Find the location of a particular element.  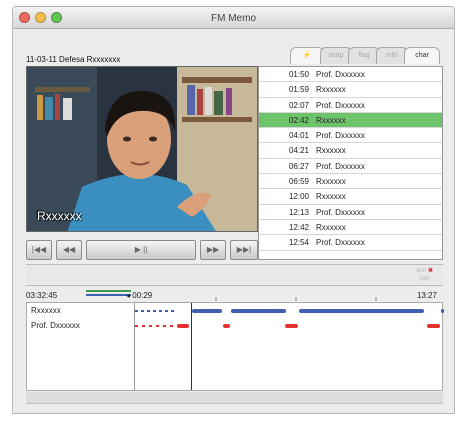

skip-end-button: ▶▶| is located at coordinates (244, 250).